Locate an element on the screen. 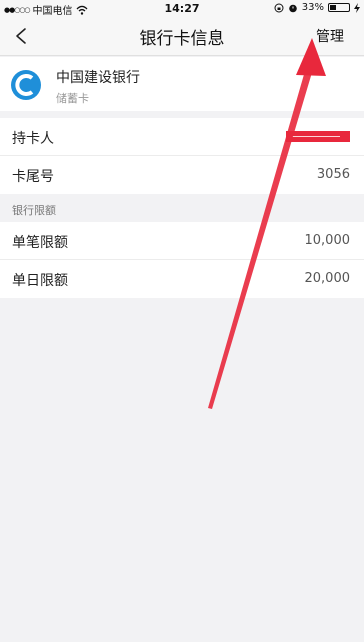  card-type: 储蓄卡 is located at coordinates (72, 98).